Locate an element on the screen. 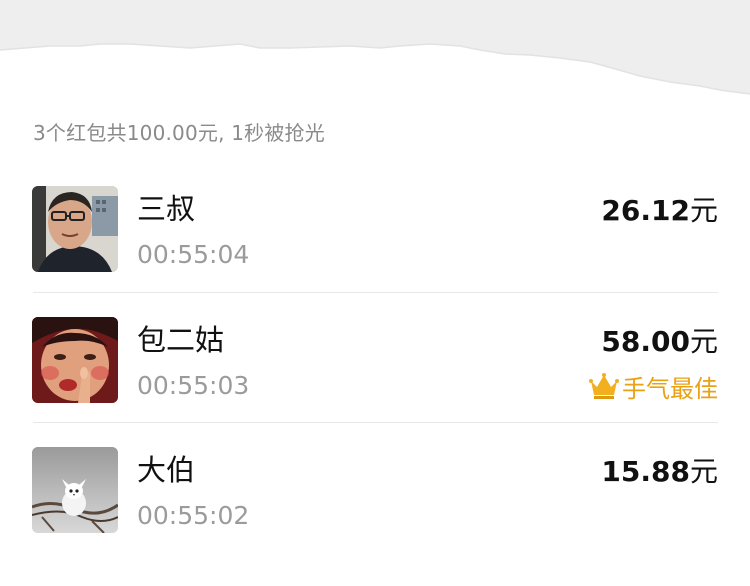  grab-amount: 58.00元 is located at coordinates (659, 340).